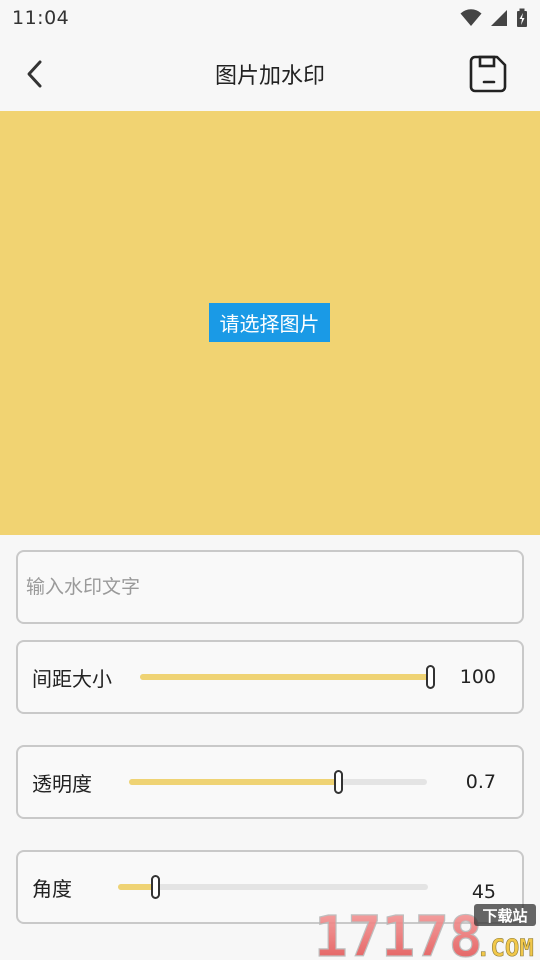 This screenshot has height=960, width=540. I want to click on spacing-value: 100, so click(477, 677).